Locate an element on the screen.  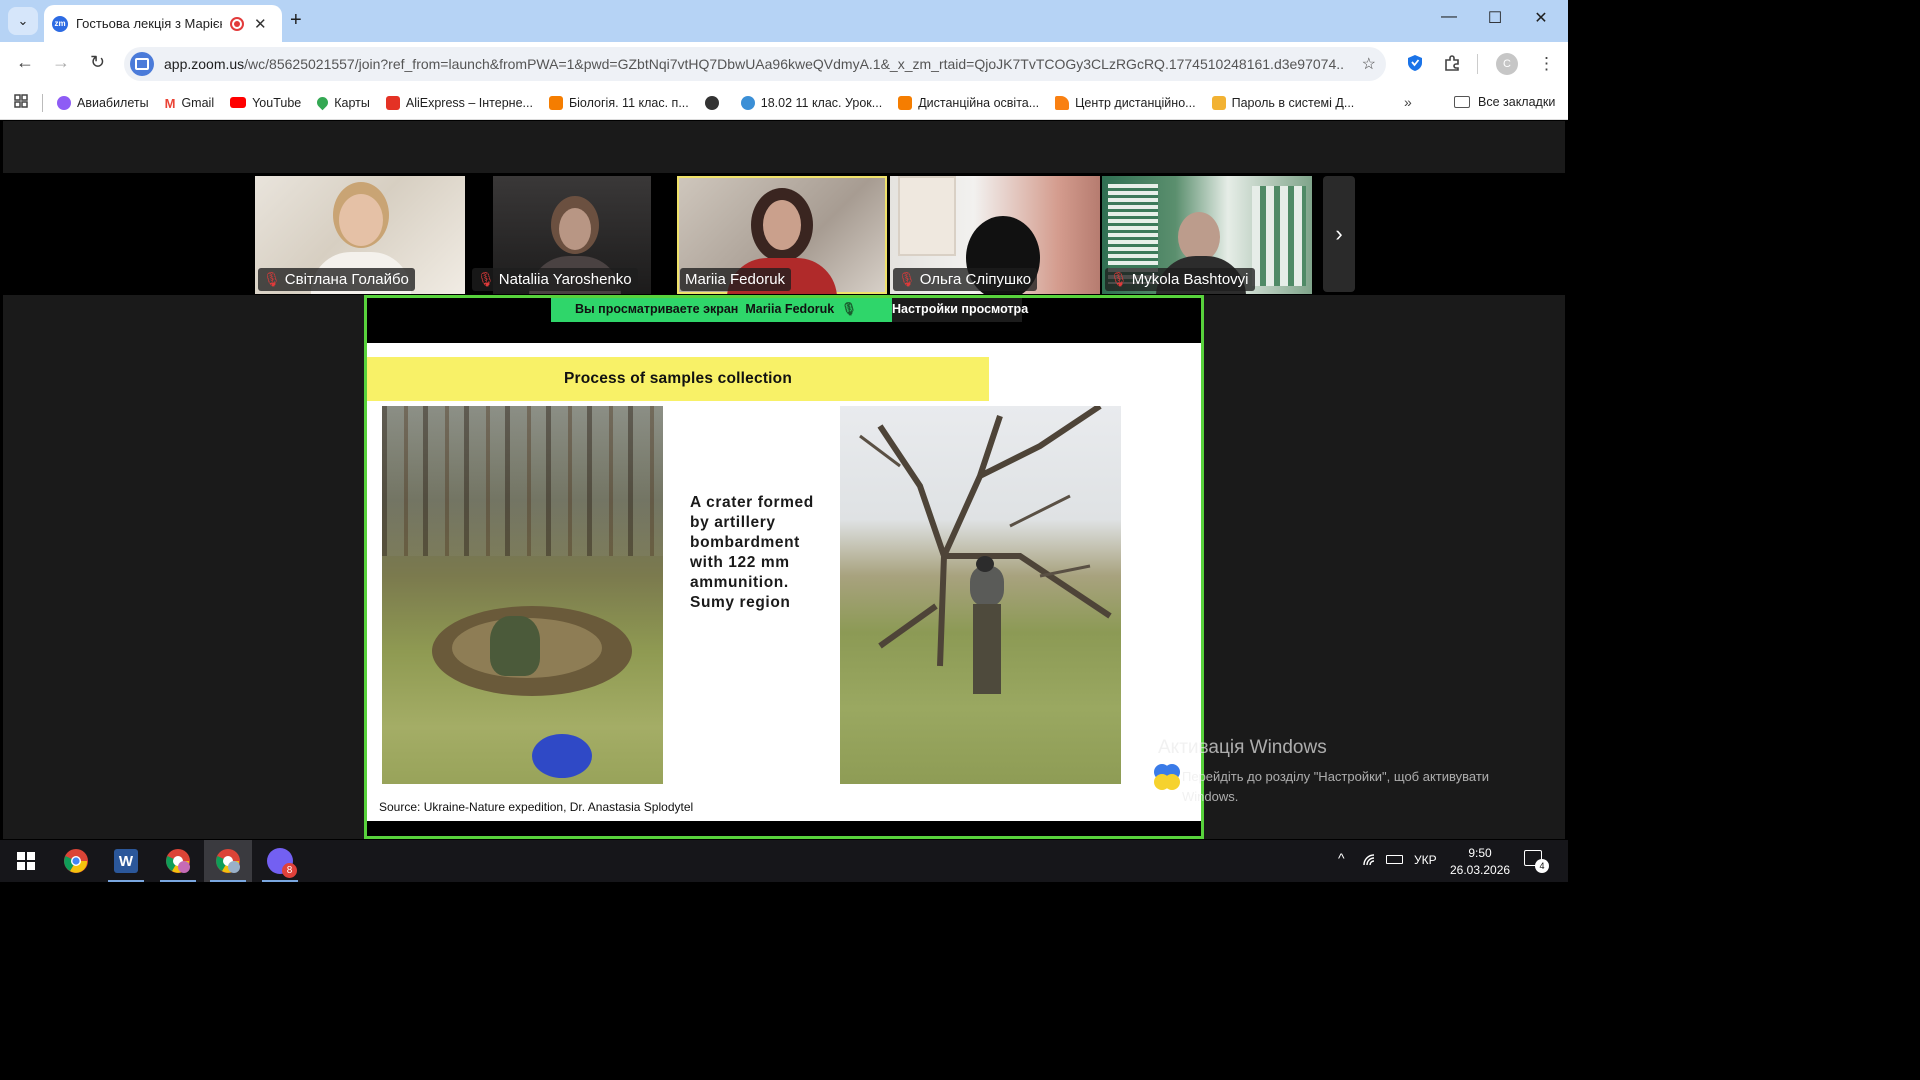
slide-title: Process of samples collection is located at coordinates (678, 379).